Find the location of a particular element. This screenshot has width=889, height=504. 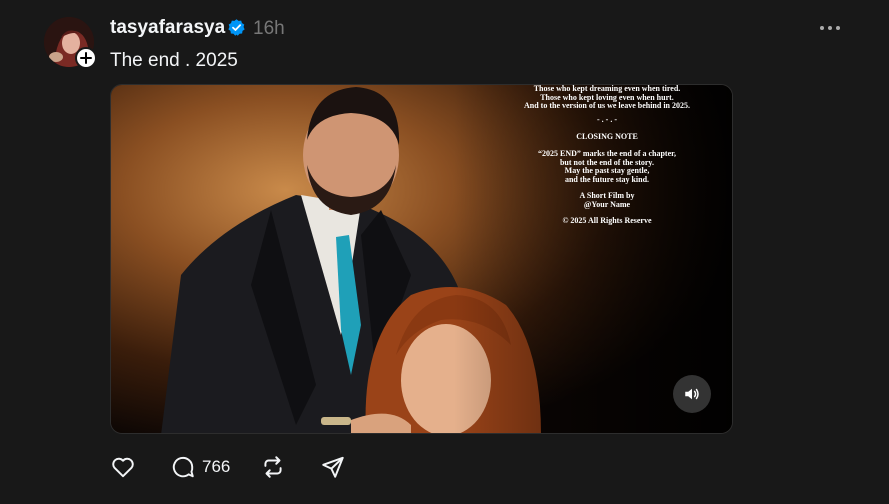

repost-button is located at coordinates (273, 467).